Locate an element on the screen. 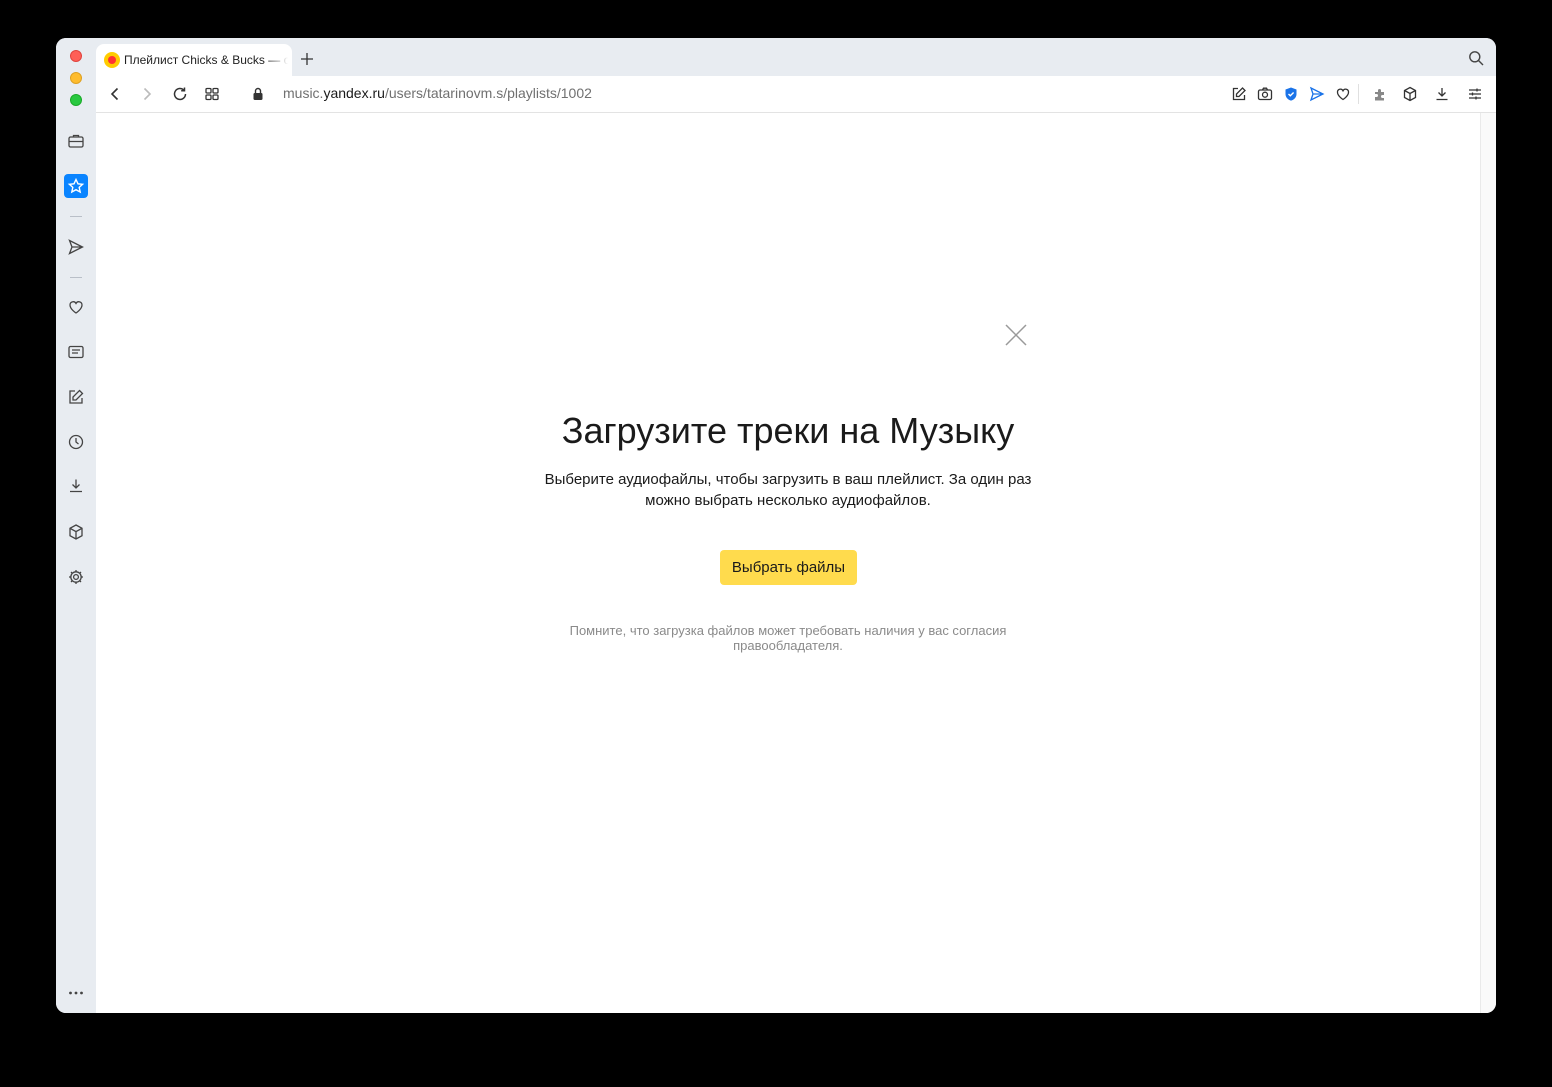 This screenshot has height=1087, width=1552. url-path: /users/tatarinovm.s/playlists/1002 is located at coordinates (488, 93).